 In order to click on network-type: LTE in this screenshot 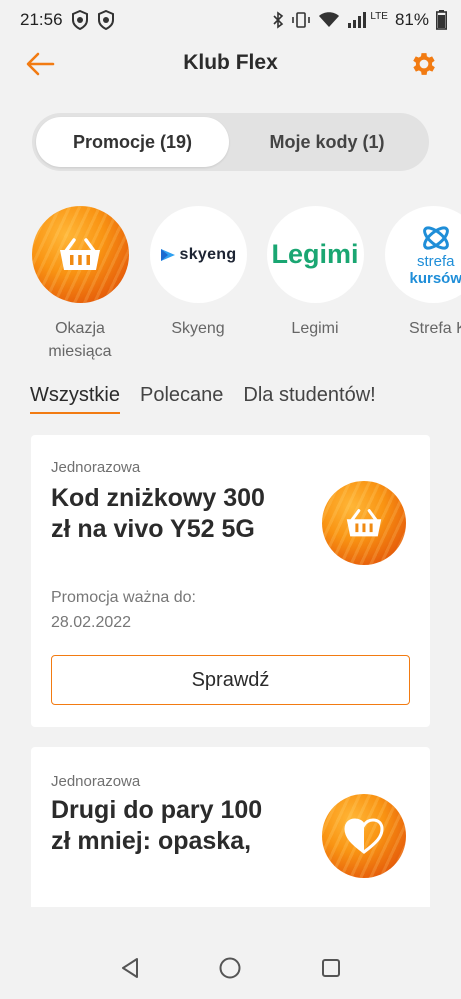, I will do `click(379, 16)`.